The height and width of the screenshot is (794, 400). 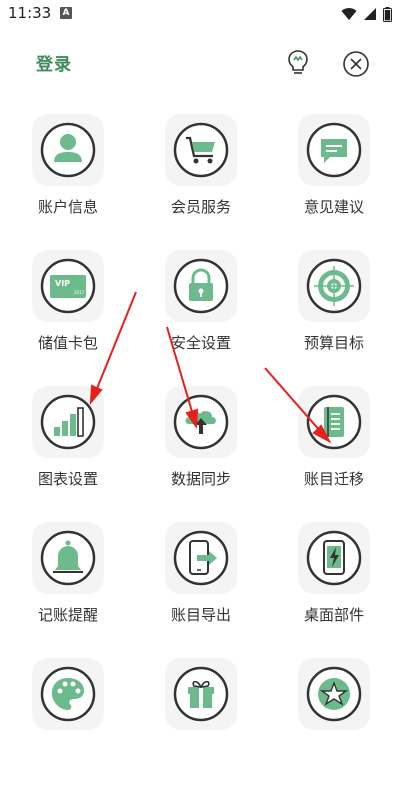 What do you see at coordinates (67, 343) in the screenshot?
I see `menu-item-label: 储值卡包` at bounding box center [67, 343].